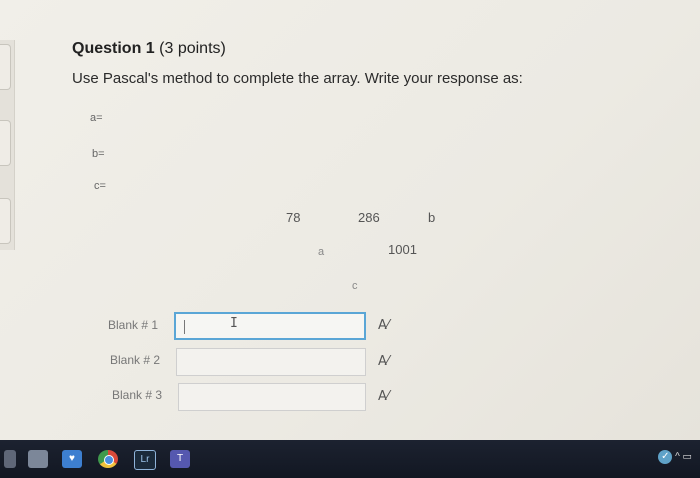 This screenshot has width=700, height=478. I want to click on triangle-value: 1001, so click(402, 249).